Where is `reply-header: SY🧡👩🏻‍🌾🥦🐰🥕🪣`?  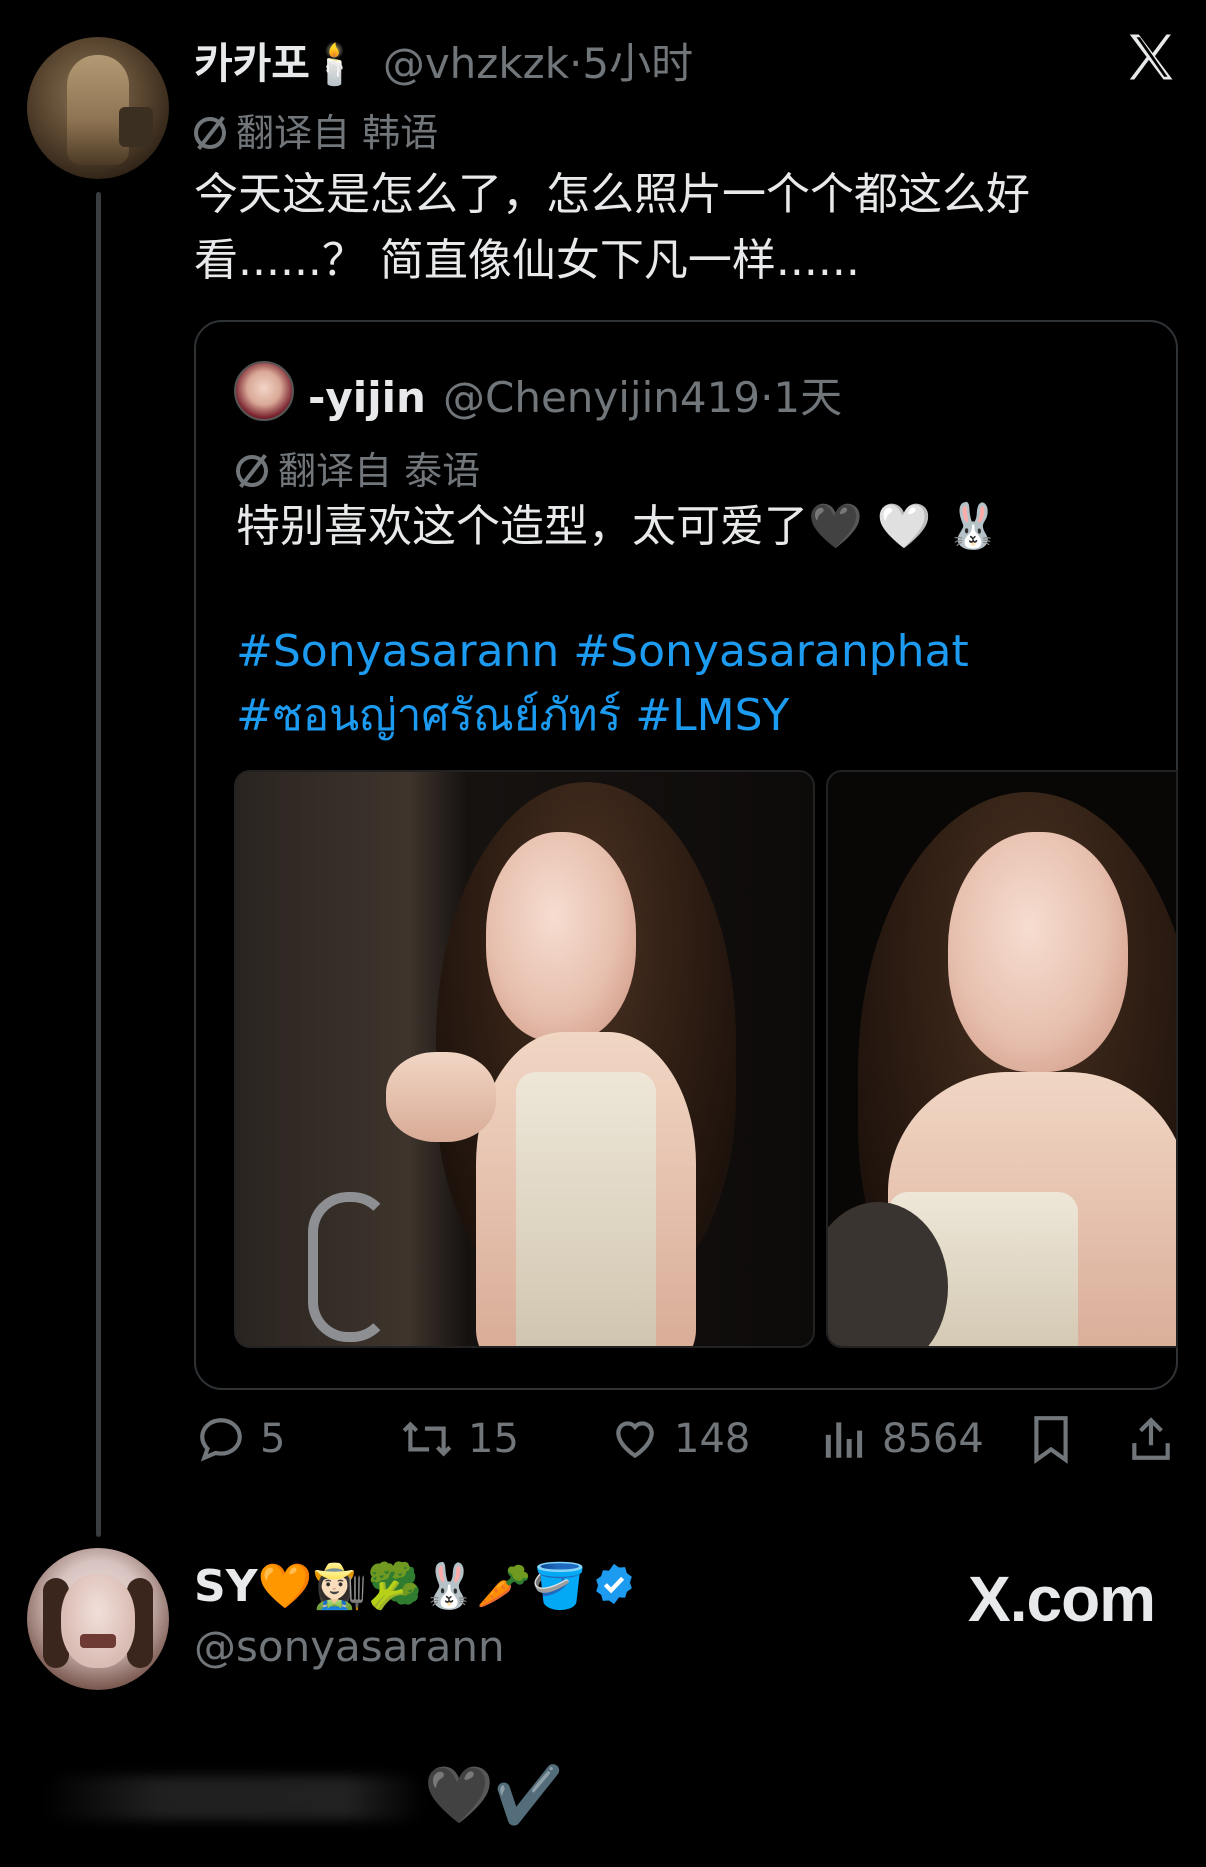
reply-header: SY🧡👩🏻‍🌾🥦🐰🥕🪣 is located at coordinates (415, 1586).